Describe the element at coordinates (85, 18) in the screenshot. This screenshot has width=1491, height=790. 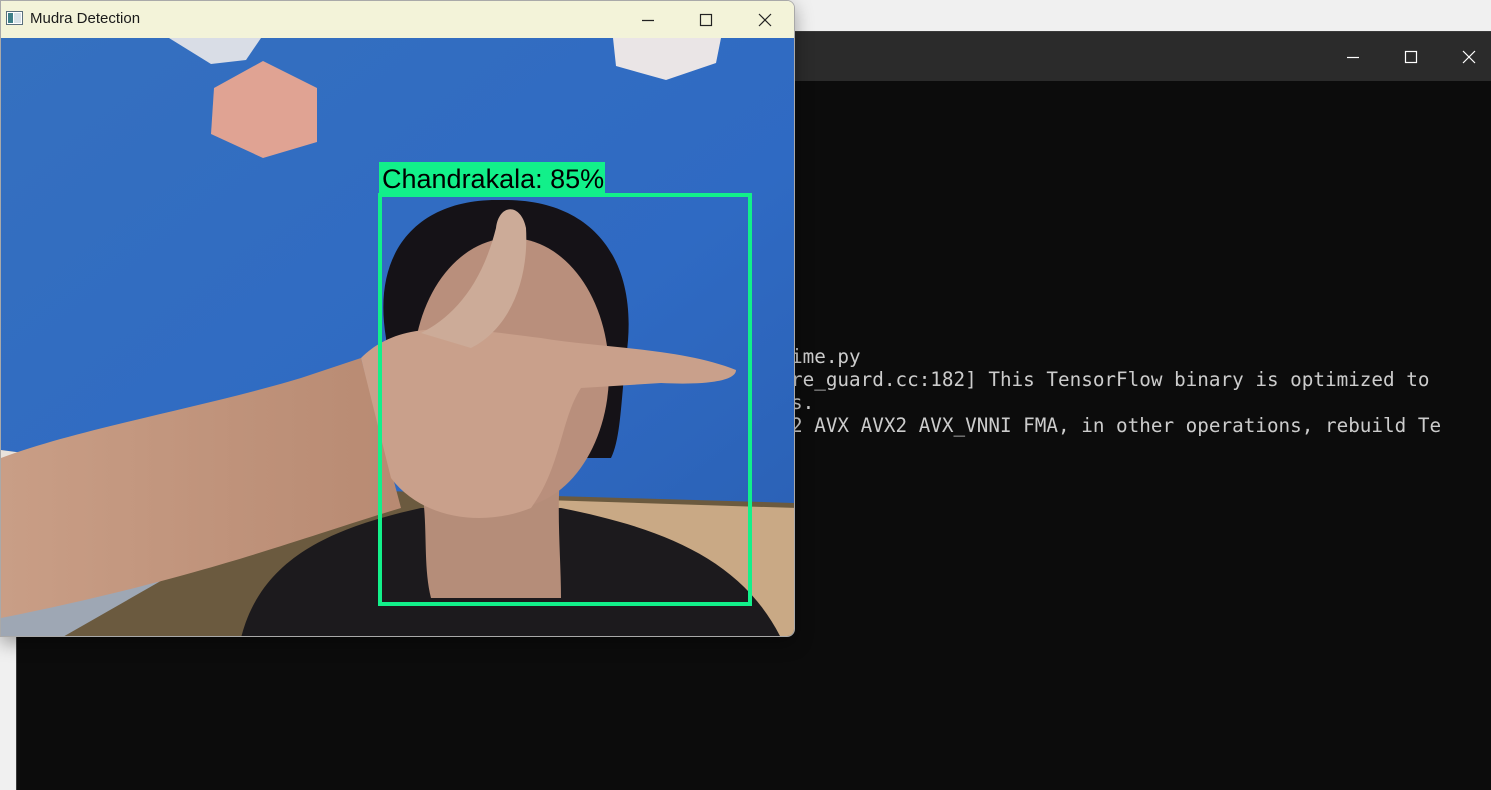
I see `window-title: Mudra Detection` at that location.